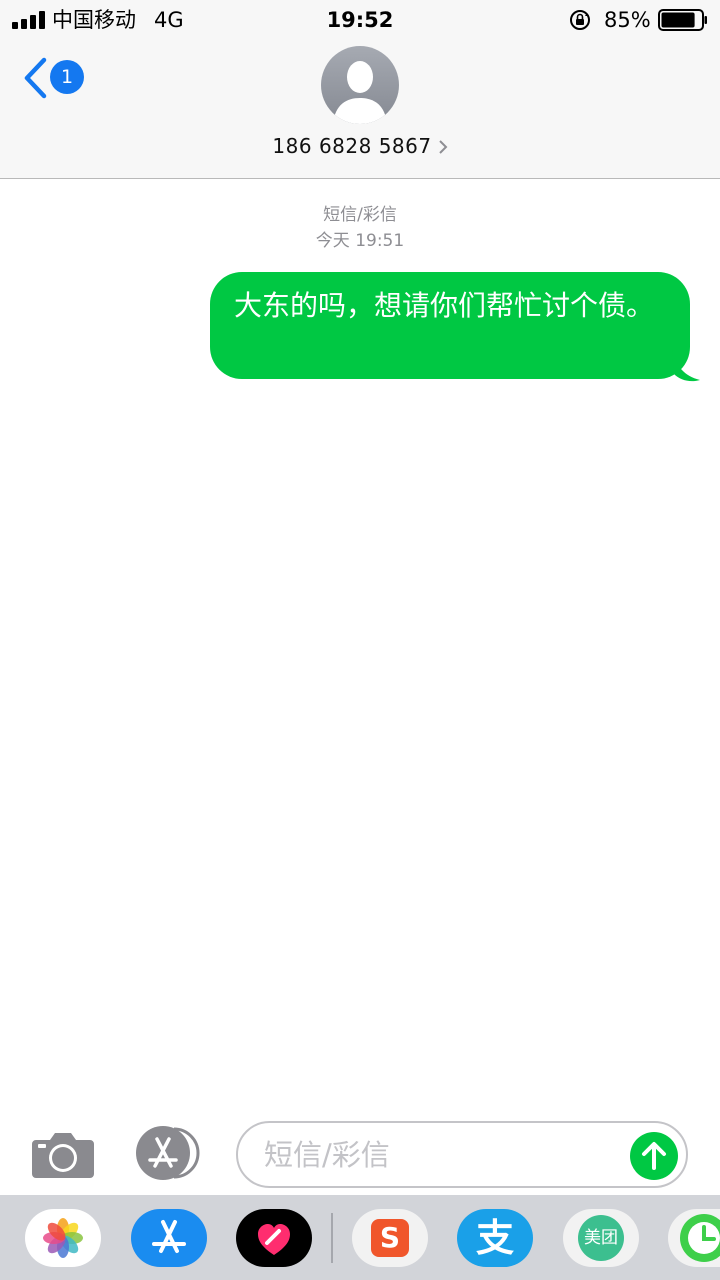 The image size is (720, 1280). I want to click on alipay-icon: 支, so click(494, 1238).